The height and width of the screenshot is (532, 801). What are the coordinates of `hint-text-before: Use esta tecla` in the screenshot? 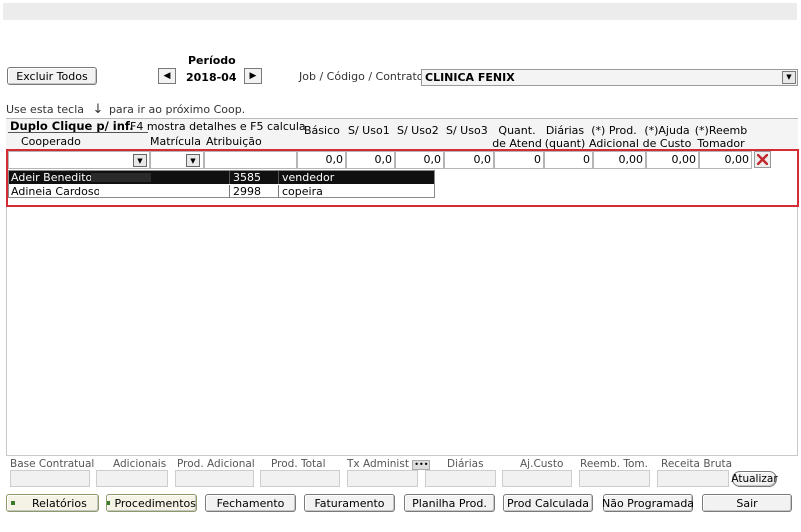 It's located at (45, 109).